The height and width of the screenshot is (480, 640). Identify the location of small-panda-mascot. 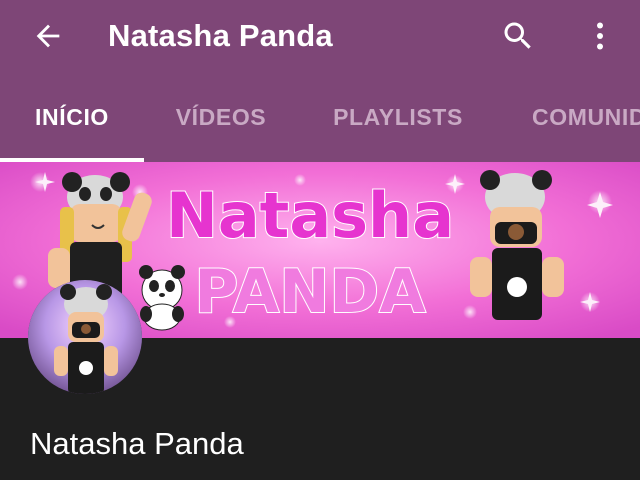
(162, 298).